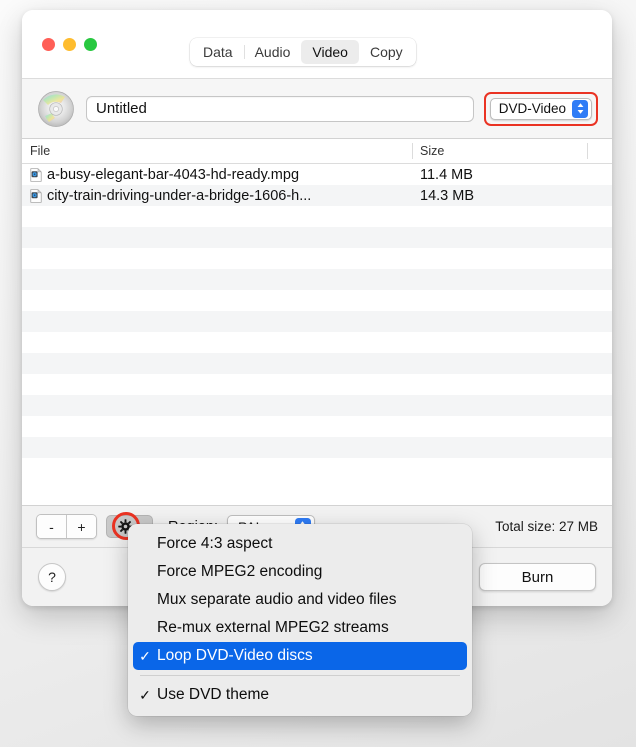 The image size is (636, 747). Describe the element at coordinates (48, 44) in the screenshot. I see `close-button` at that location.